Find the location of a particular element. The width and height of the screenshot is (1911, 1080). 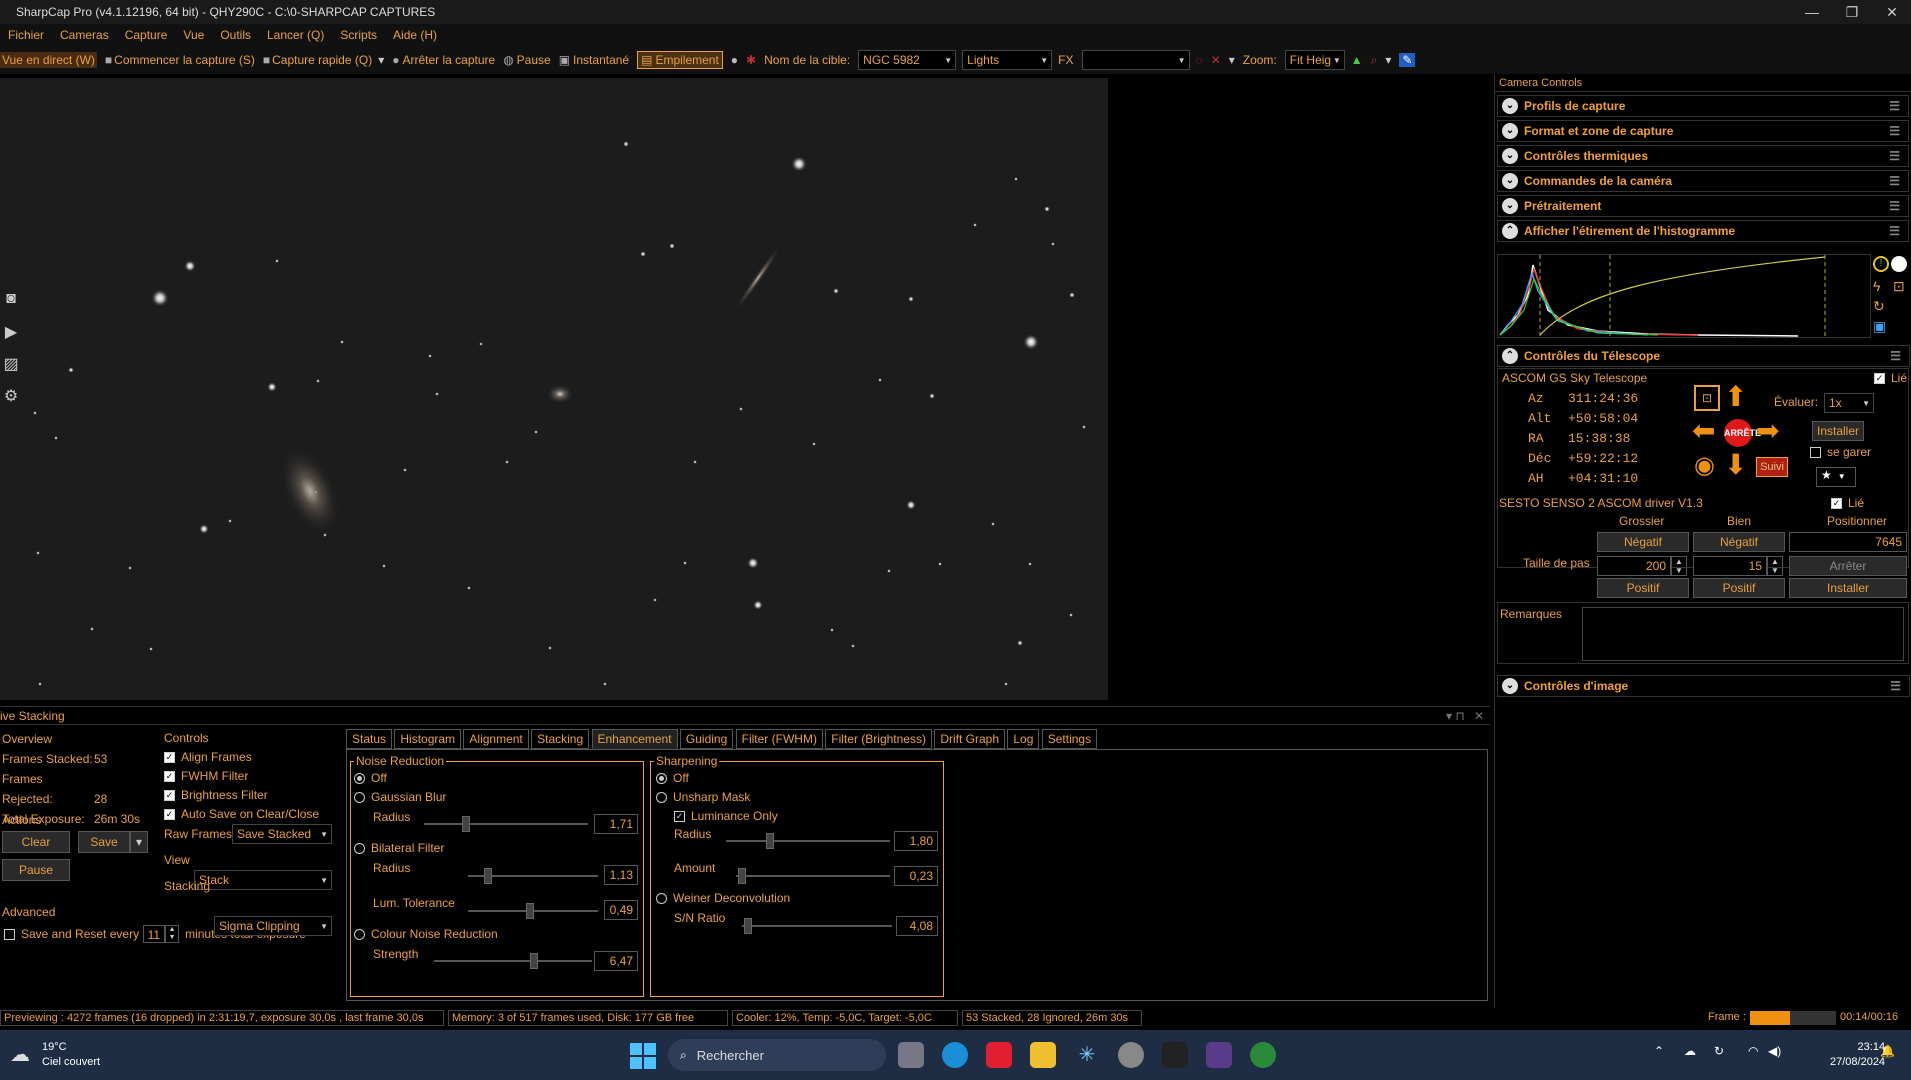

amount-input: 0,23 is located at coordinates (916, 876).